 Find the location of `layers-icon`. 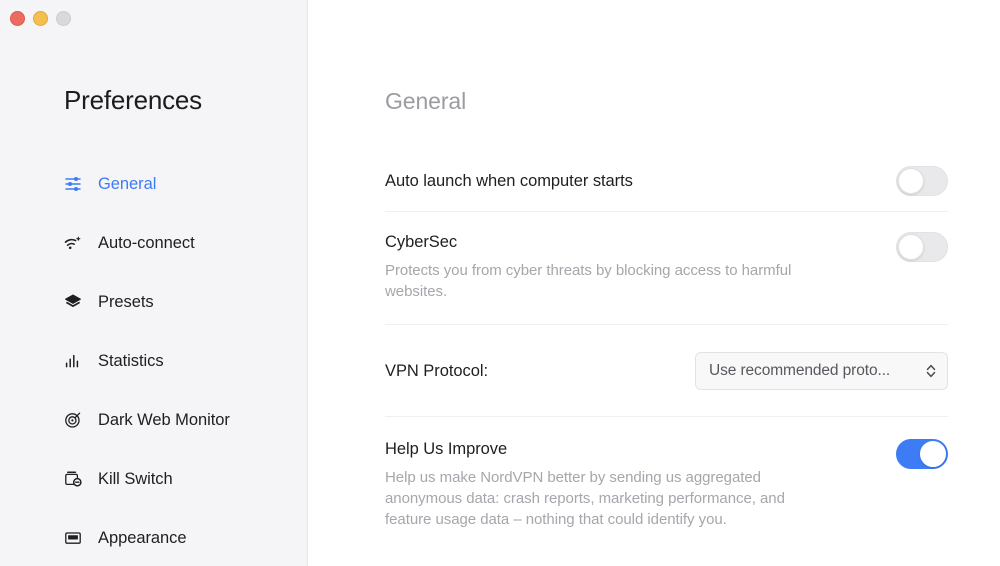

layers-icon is located at coordinates (73, 302).